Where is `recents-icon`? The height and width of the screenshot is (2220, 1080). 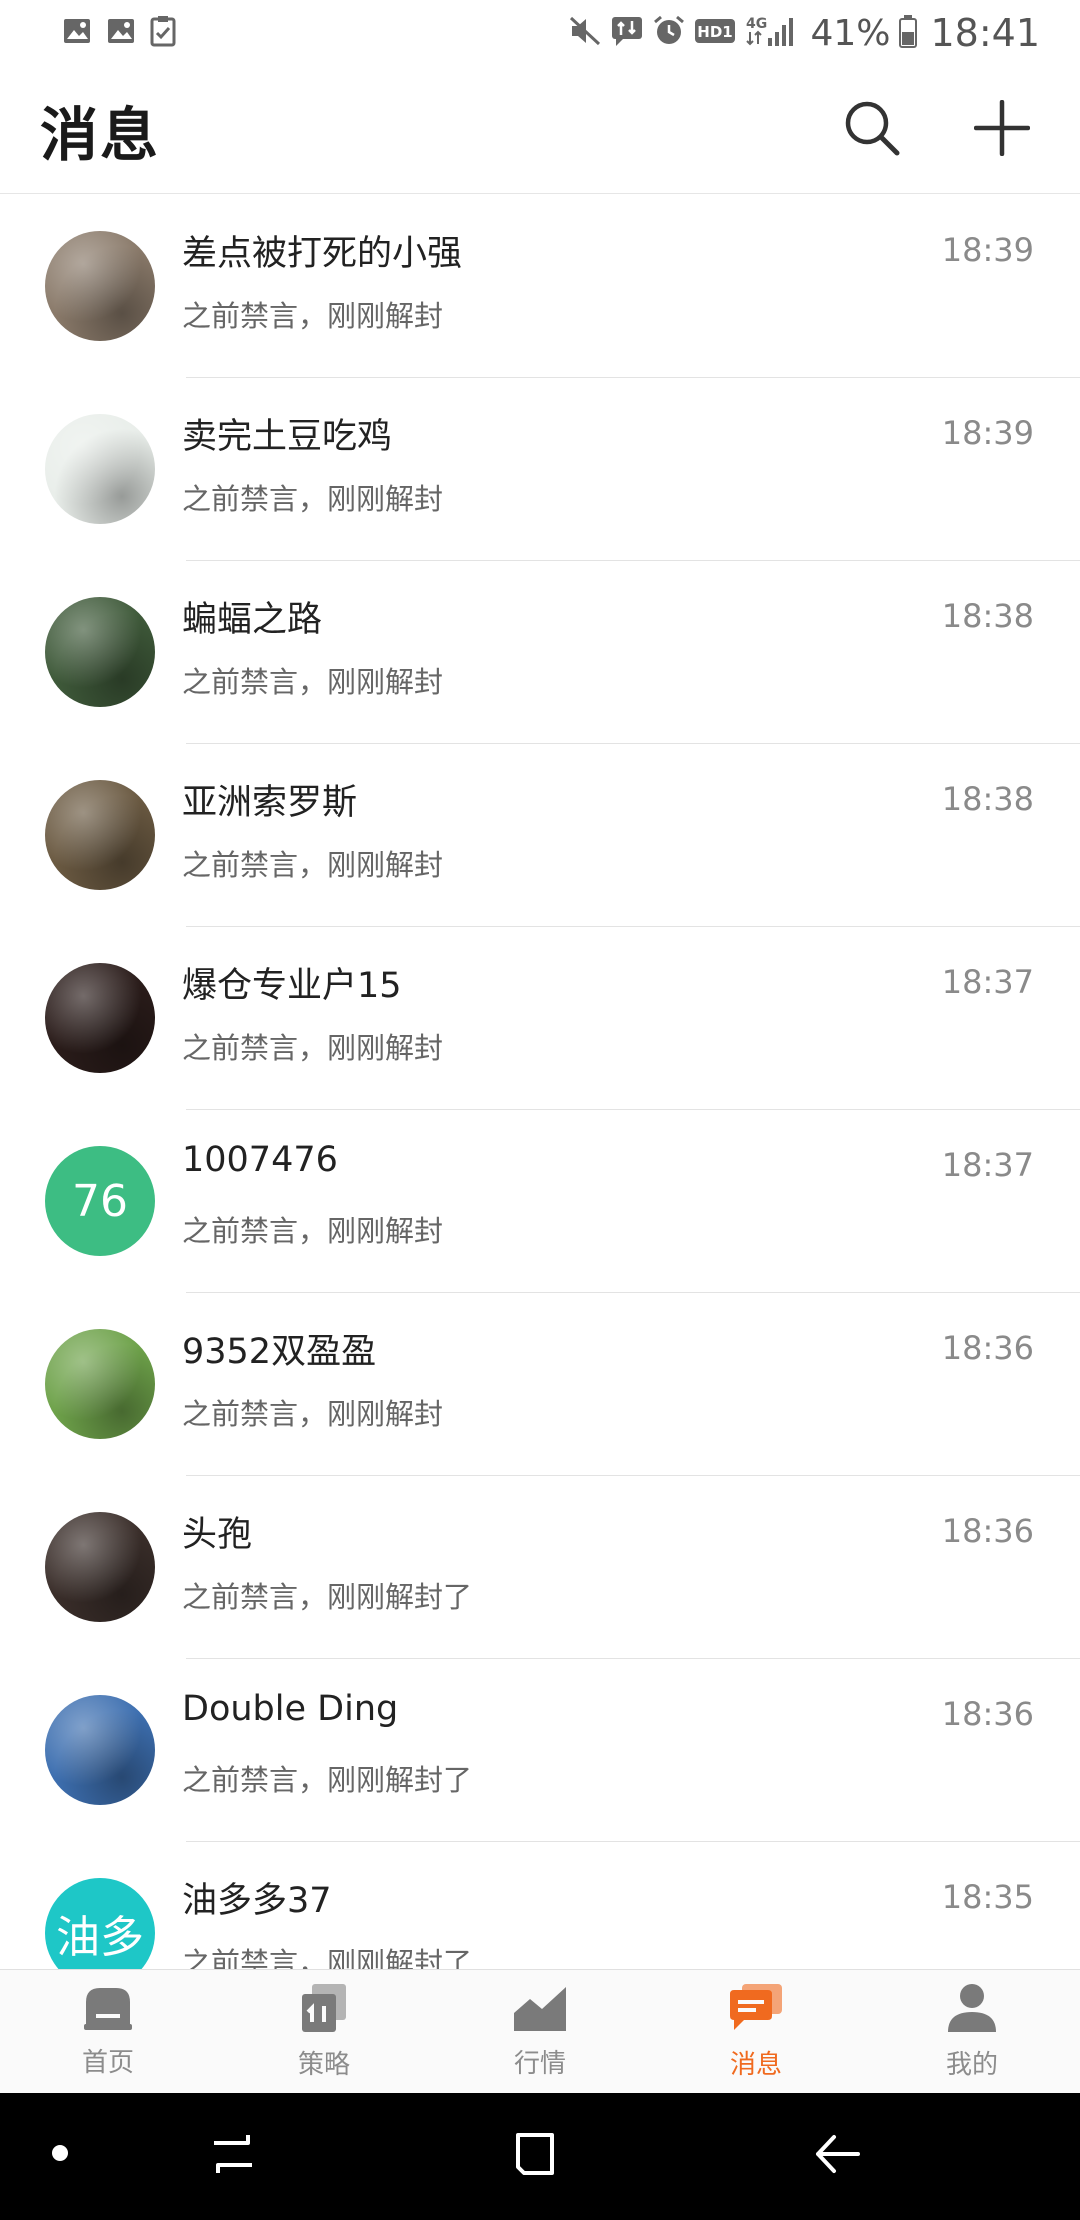
recents-icon is located at coordinates (233, 2154).